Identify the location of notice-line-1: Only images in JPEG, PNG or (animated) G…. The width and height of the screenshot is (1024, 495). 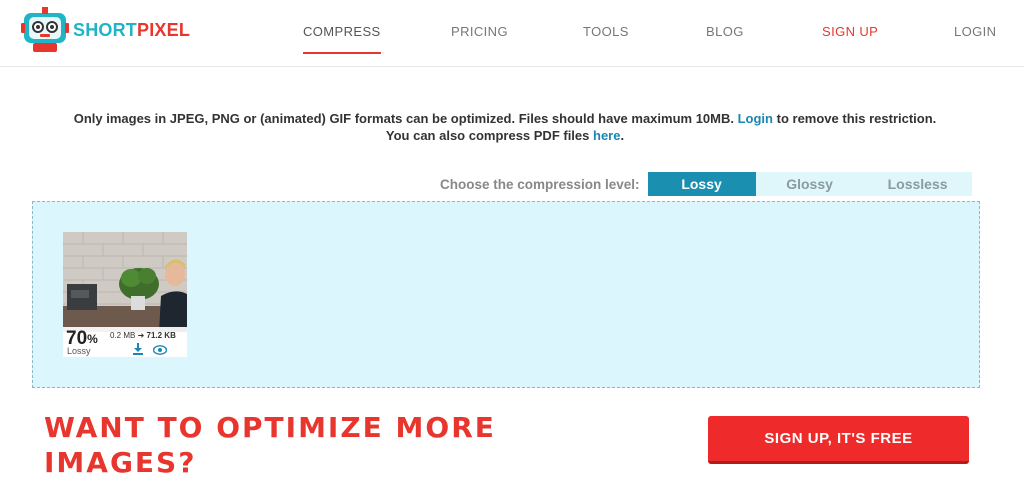
(505, 118).